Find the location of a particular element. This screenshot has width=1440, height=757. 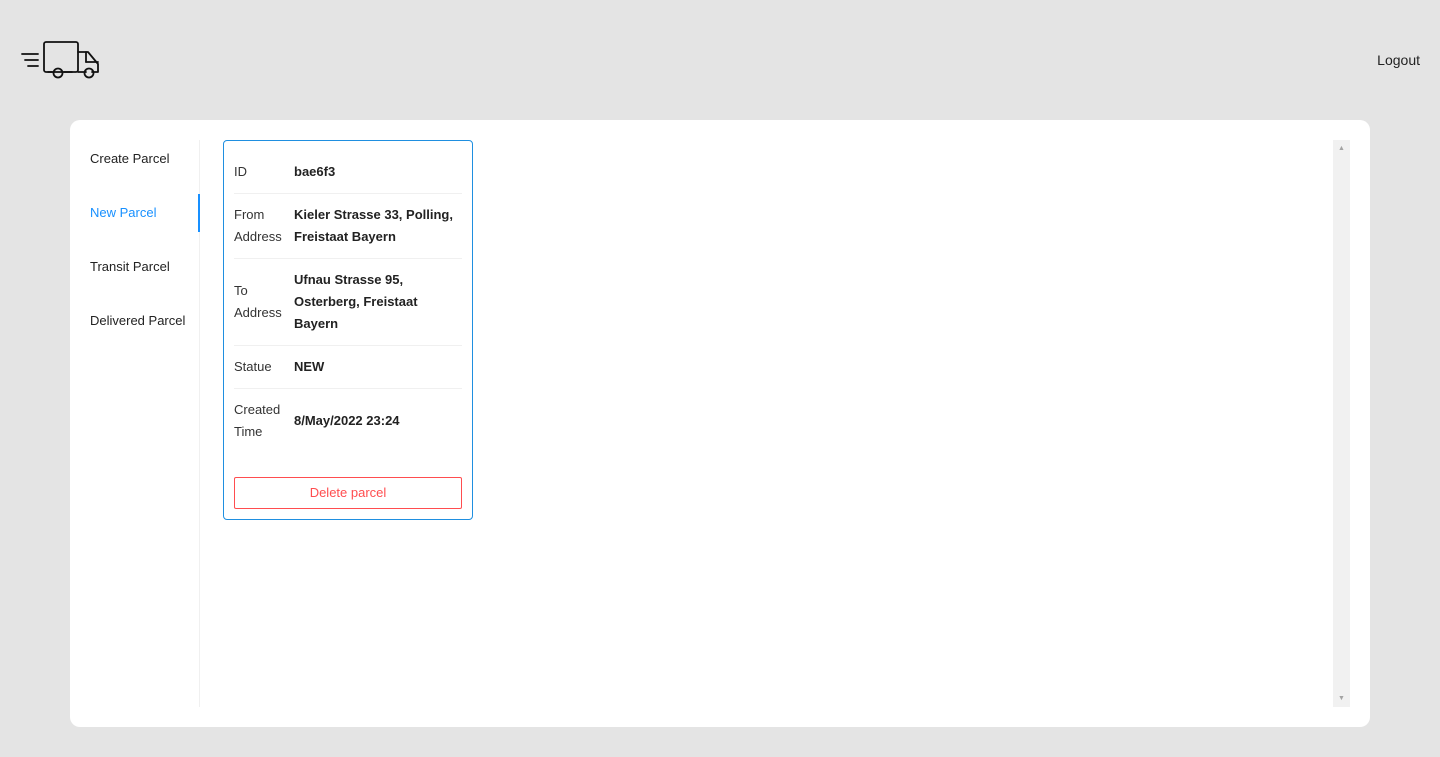

parcel-status-row: Statue NEW is located at coordinates (348, 367).